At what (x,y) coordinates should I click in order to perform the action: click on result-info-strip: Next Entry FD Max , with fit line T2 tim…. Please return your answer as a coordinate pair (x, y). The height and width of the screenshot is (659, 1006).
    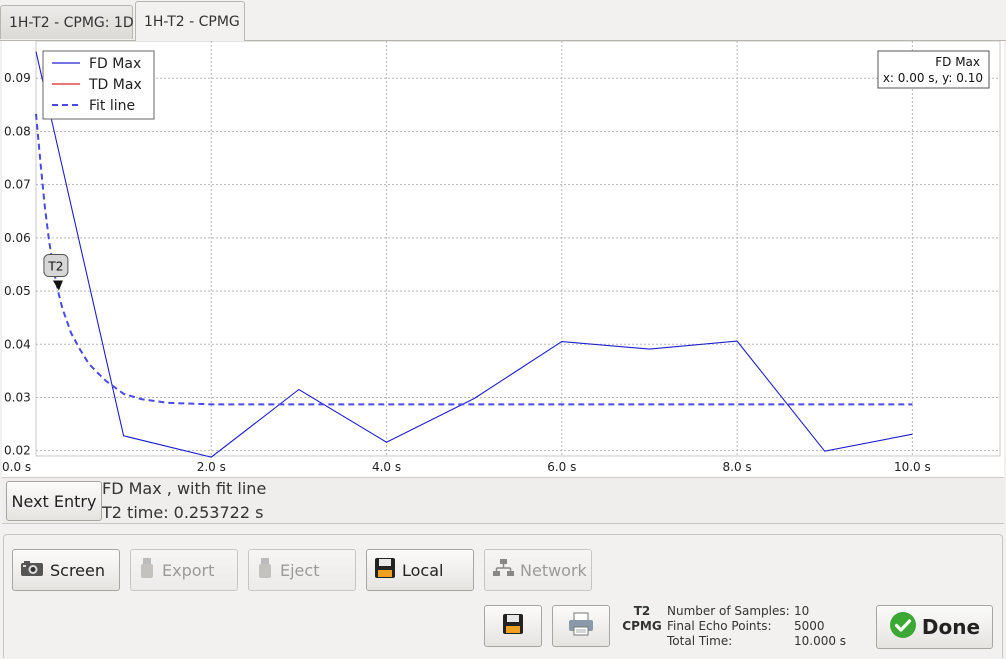
    Looking at the image, I should click on (503, 500).